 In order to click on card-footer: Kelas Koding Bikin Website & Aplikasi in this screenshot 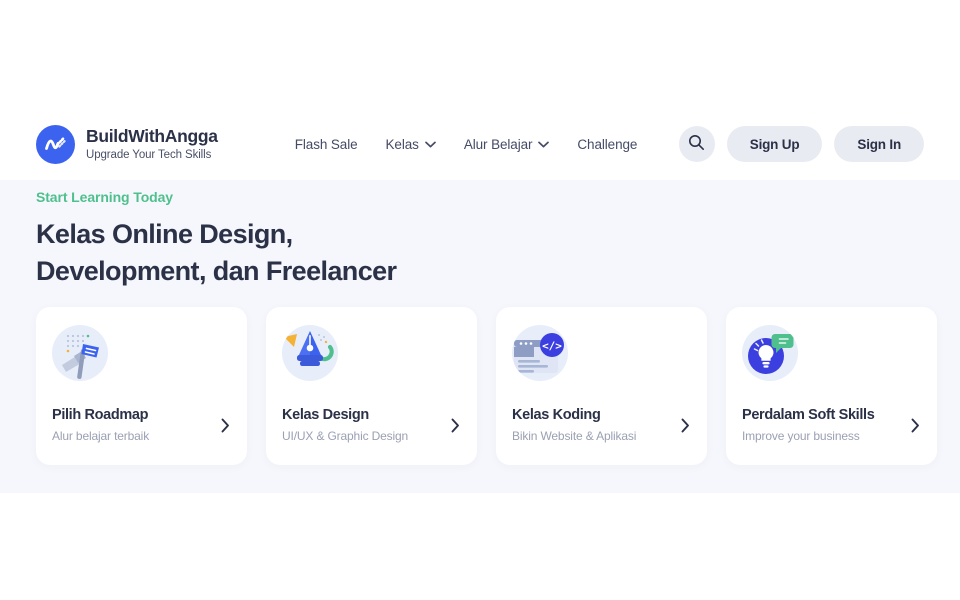, I will do `click(603, 425)`.